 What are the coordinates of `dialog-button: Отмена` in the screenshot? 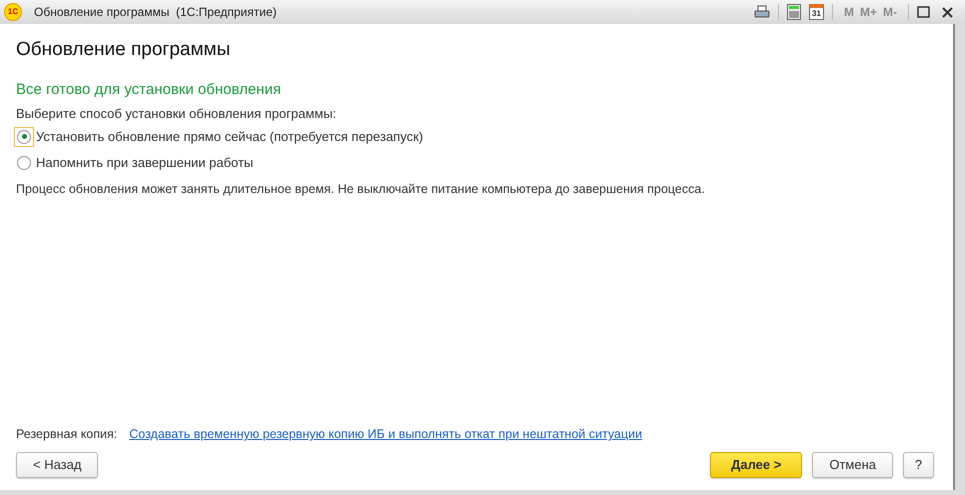 It's located at (852, 465).